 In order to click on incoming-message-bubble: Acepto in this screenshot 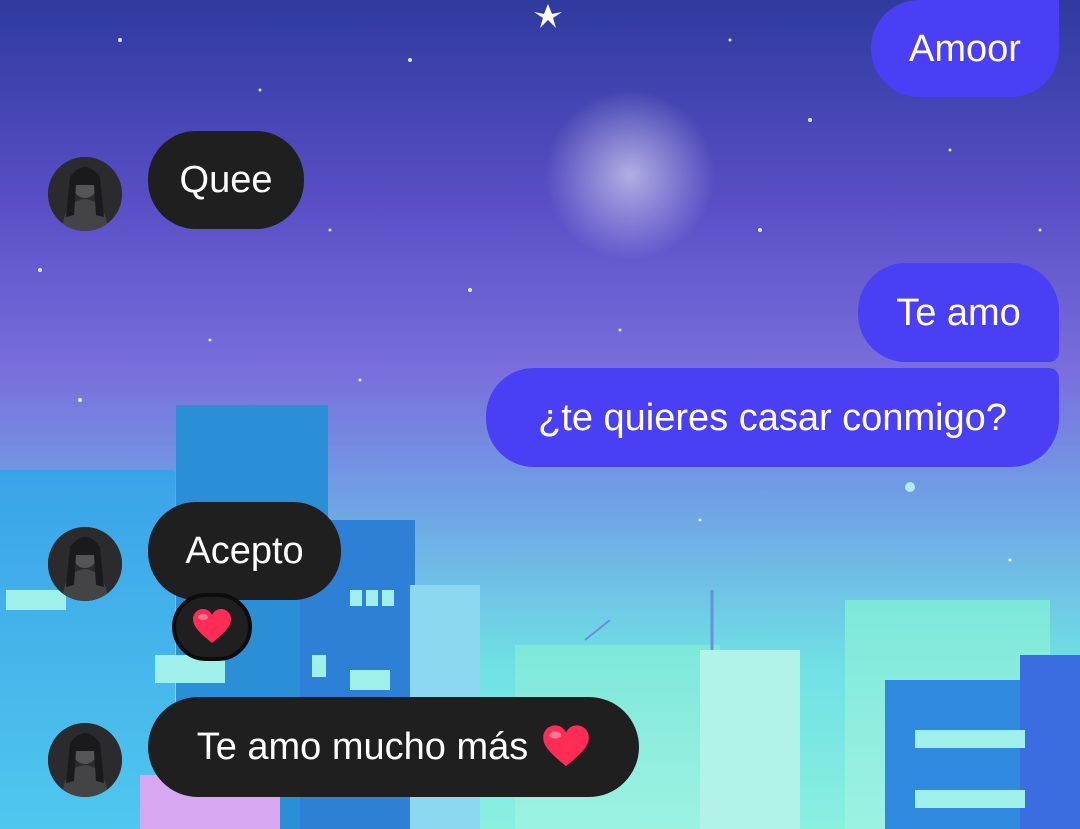, I will do `click(244, 551)`.